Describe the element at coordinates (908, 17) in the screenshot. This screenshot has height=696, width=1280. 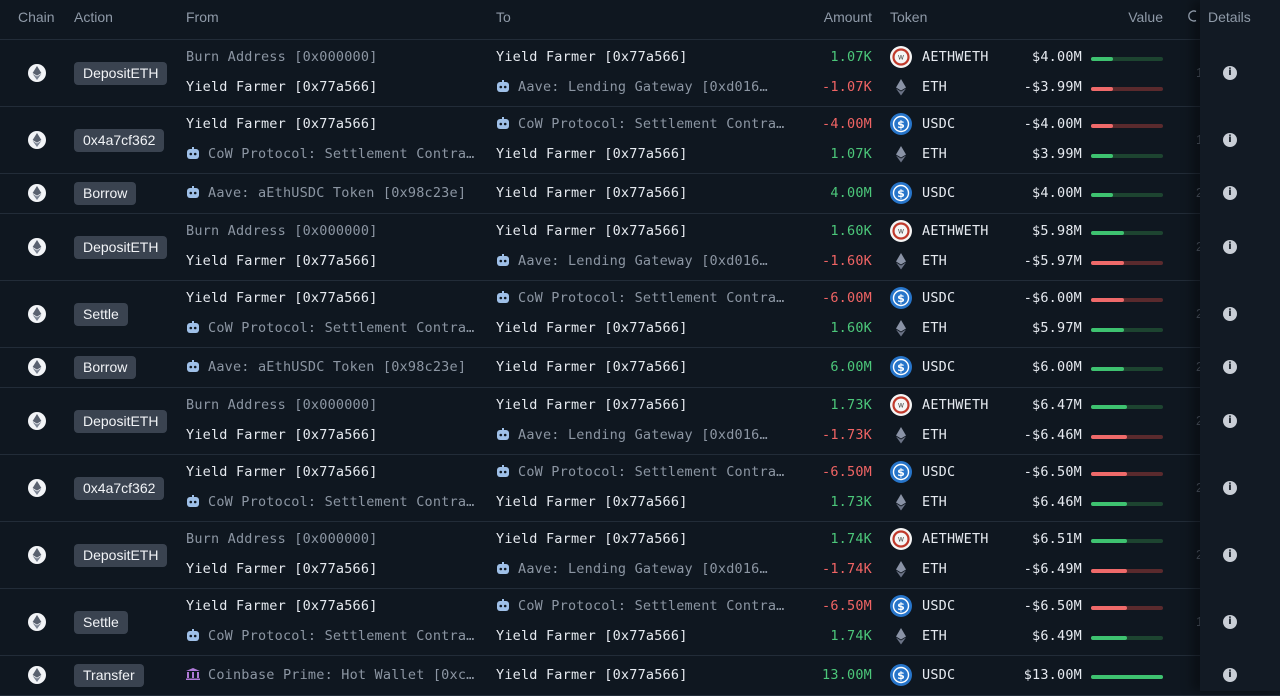
I see `header-token: Token` at that location.